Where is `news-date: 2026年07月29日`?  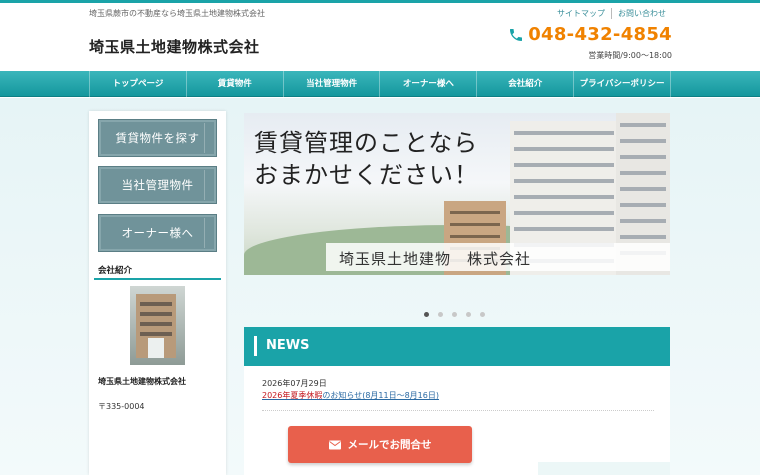
news-date: 2026年07月29日 is located at coordinates (294, 383).